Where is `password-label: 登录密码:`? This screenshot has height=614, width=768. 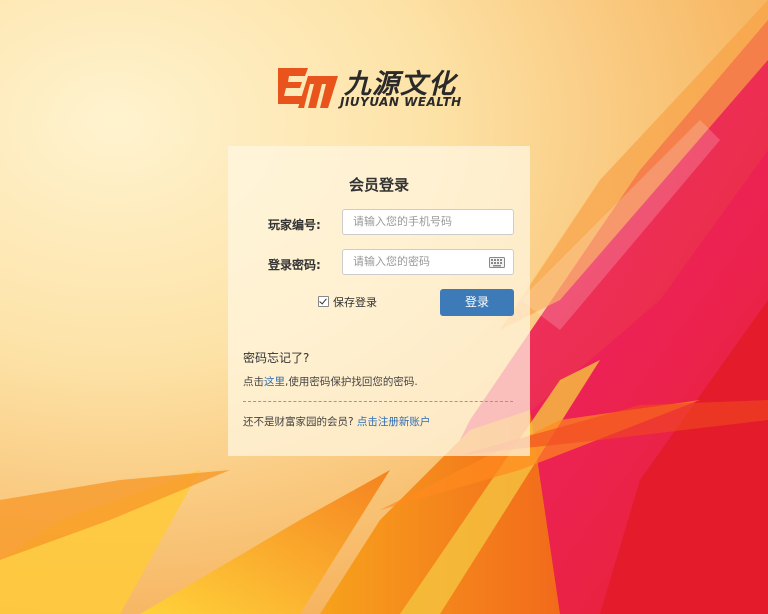 password-label: 登录密码: is located at coordinates (294, 265).